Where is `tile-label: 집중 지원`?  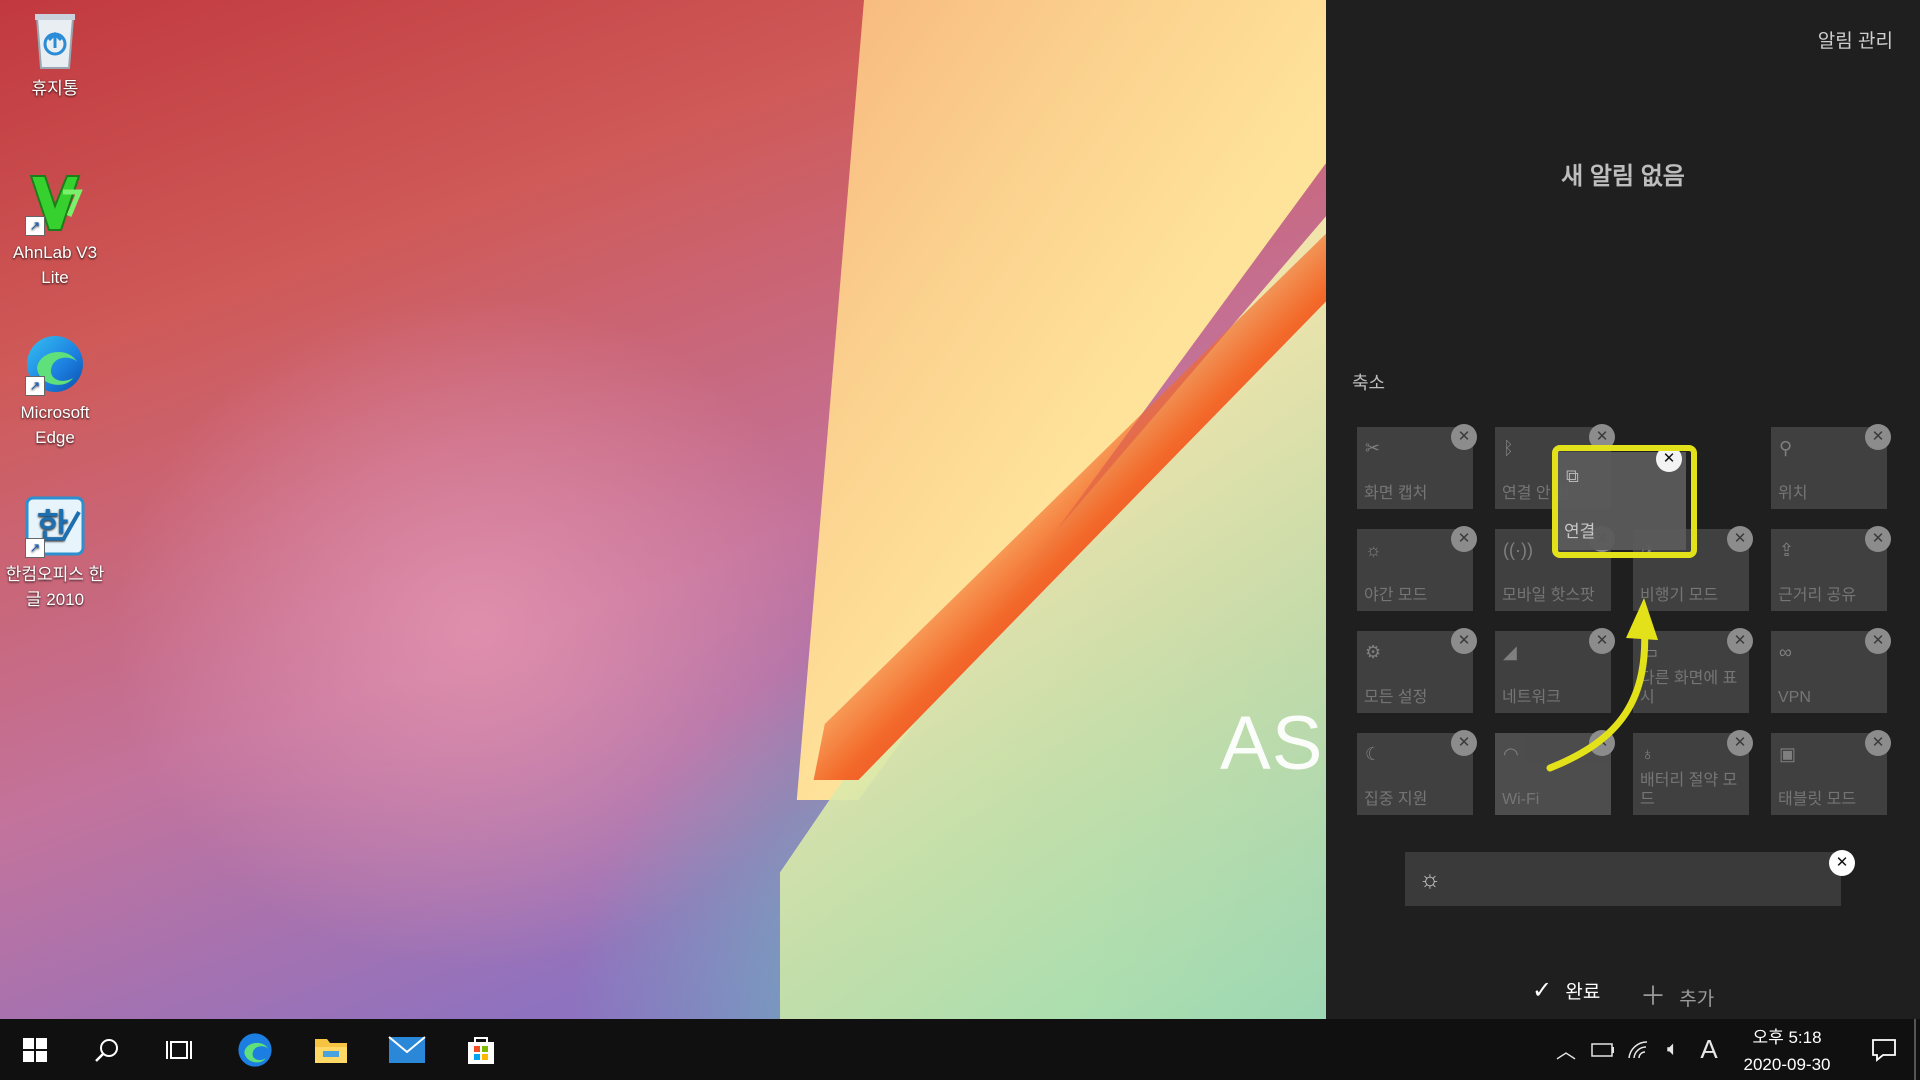
tile-label: 집중 지원 is located at coordinates (1396, 799).